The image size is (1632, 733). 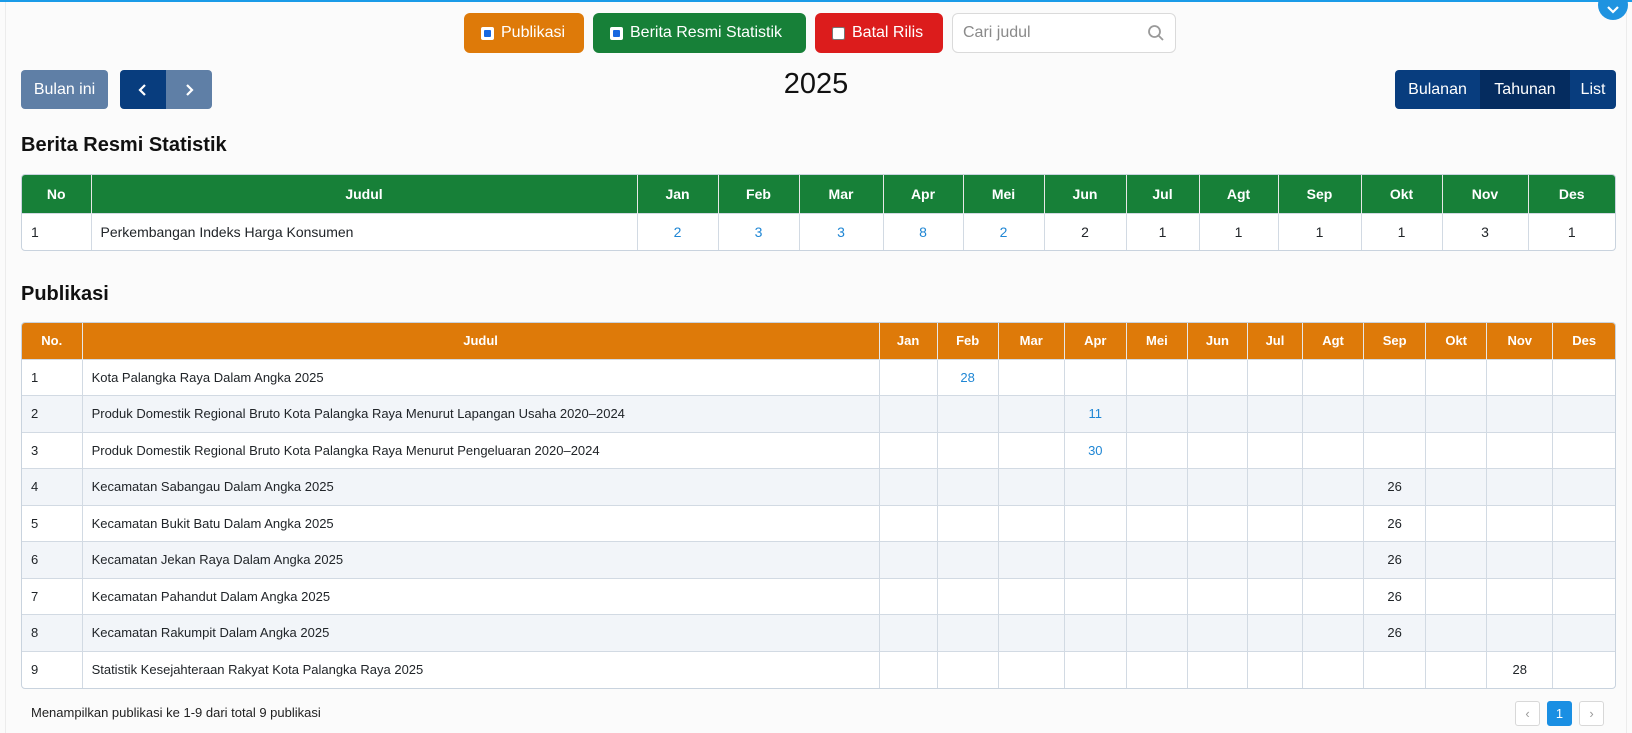 I want to click on chevron-right-icon, so click(x=190, y=89).